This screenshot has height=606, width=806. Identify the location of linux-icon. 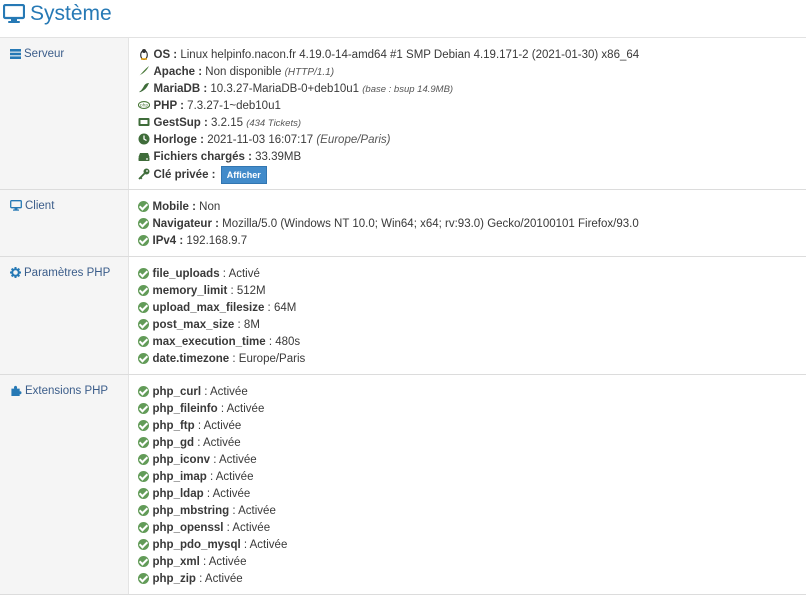
(143, 54).